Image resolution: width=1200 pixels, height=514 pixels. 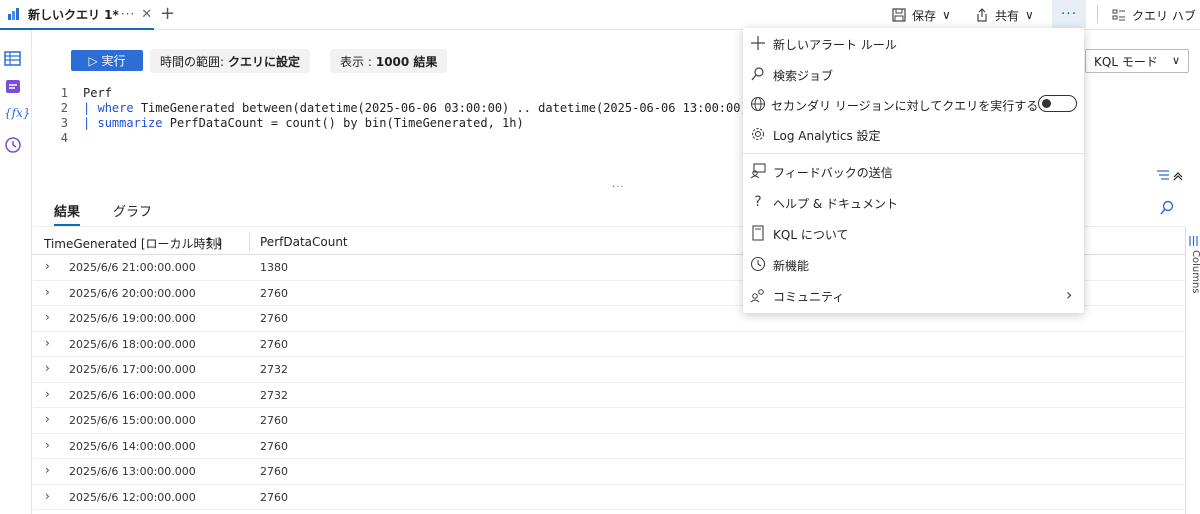 I want to click on menu-item-feedback: フィードバックの送信, so click(x=913, y=171).